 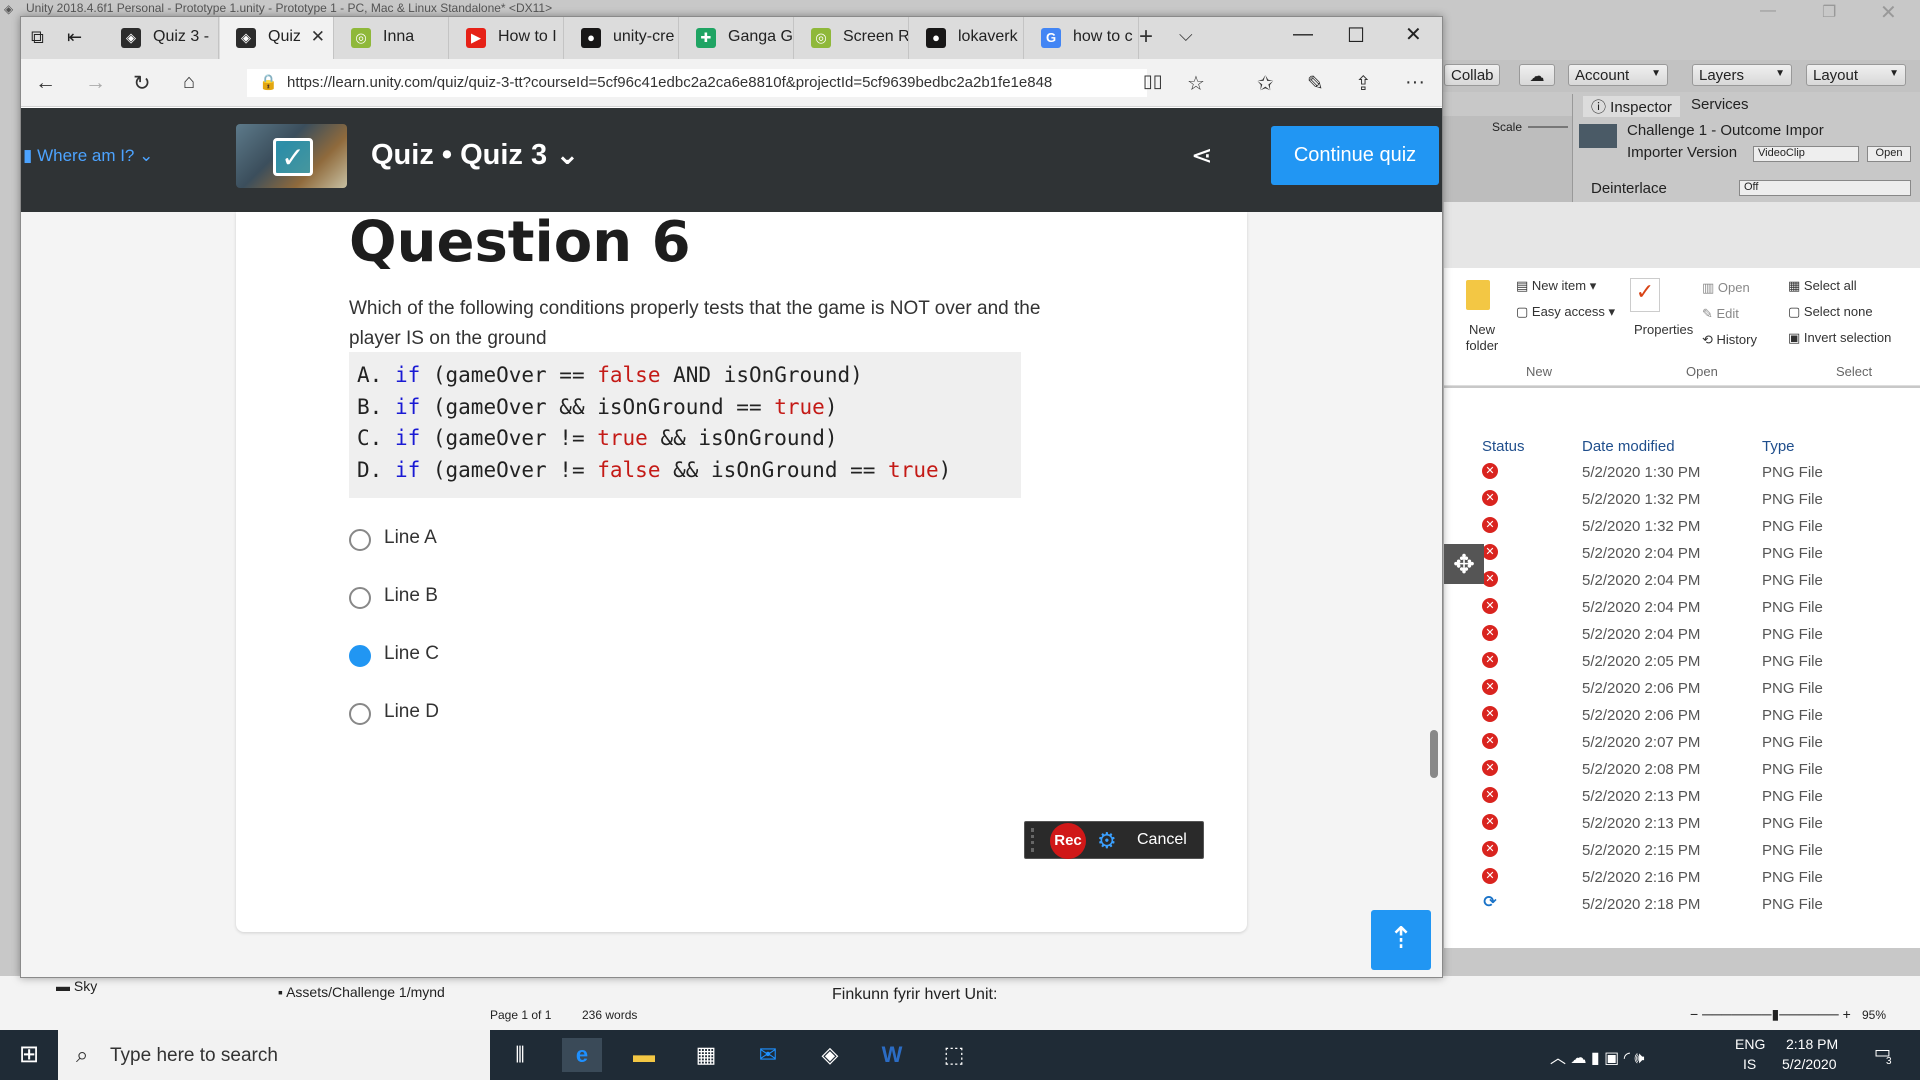 I want to click on close-button: ✕, so click(x=1413, y=34).